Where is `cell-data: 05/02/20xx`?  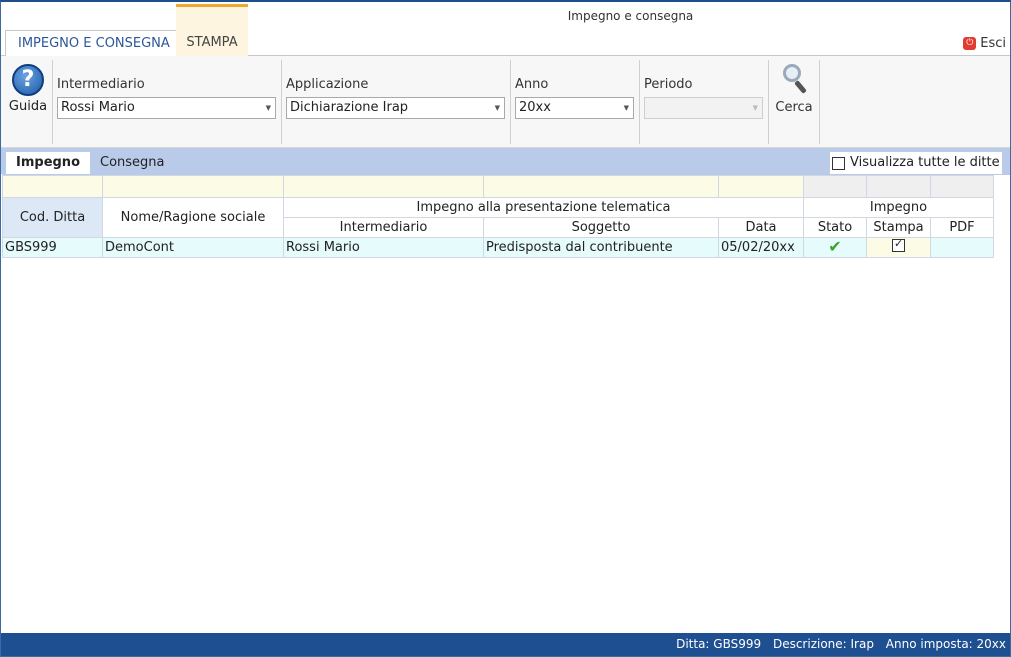 cell-data: 05/02/20xx is located at coordinates (761, 247).